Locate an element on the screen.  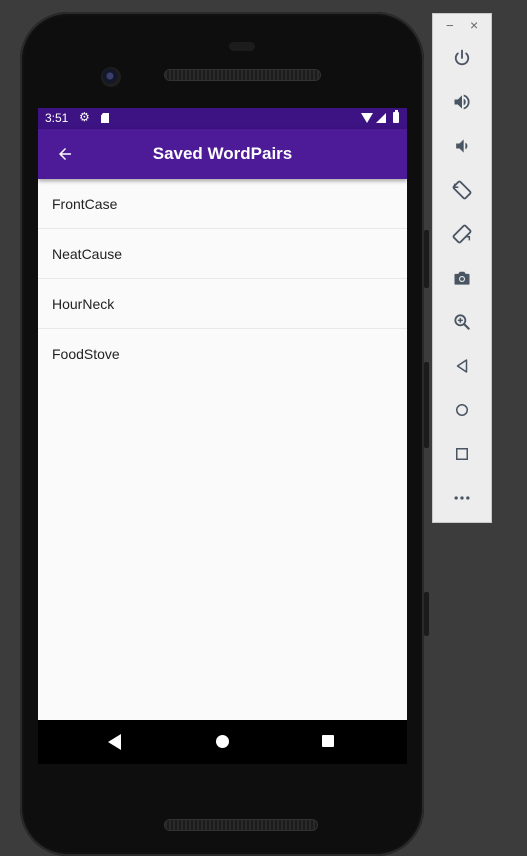
list-item-label: HourNeck is located at coordinates (83, 303).